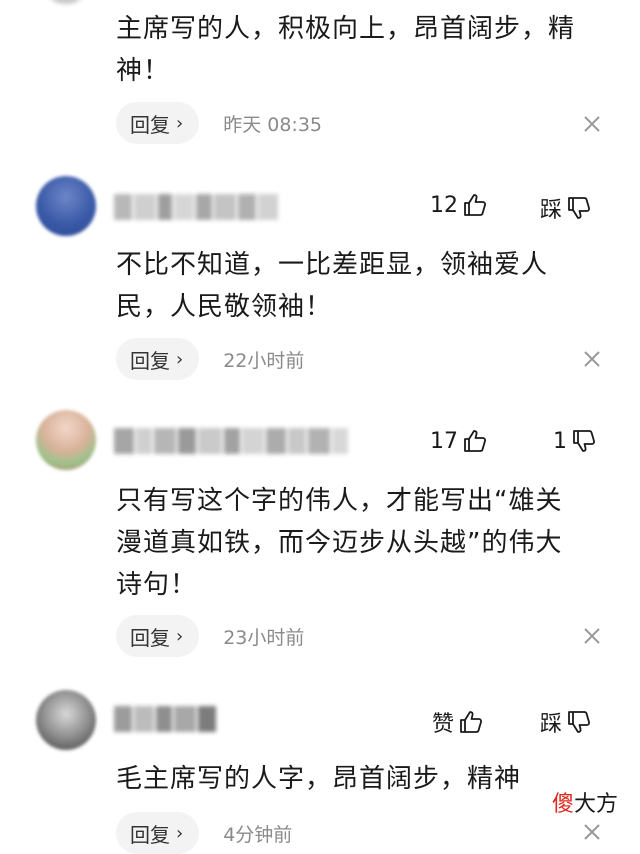 Image resolution: width=640 pixels, height=854 pixels. What do you see at coordinates (210, 359) in the screenshot?
I see `reply-row: 回复 › 22小时前` at bounding box center [210, 359].